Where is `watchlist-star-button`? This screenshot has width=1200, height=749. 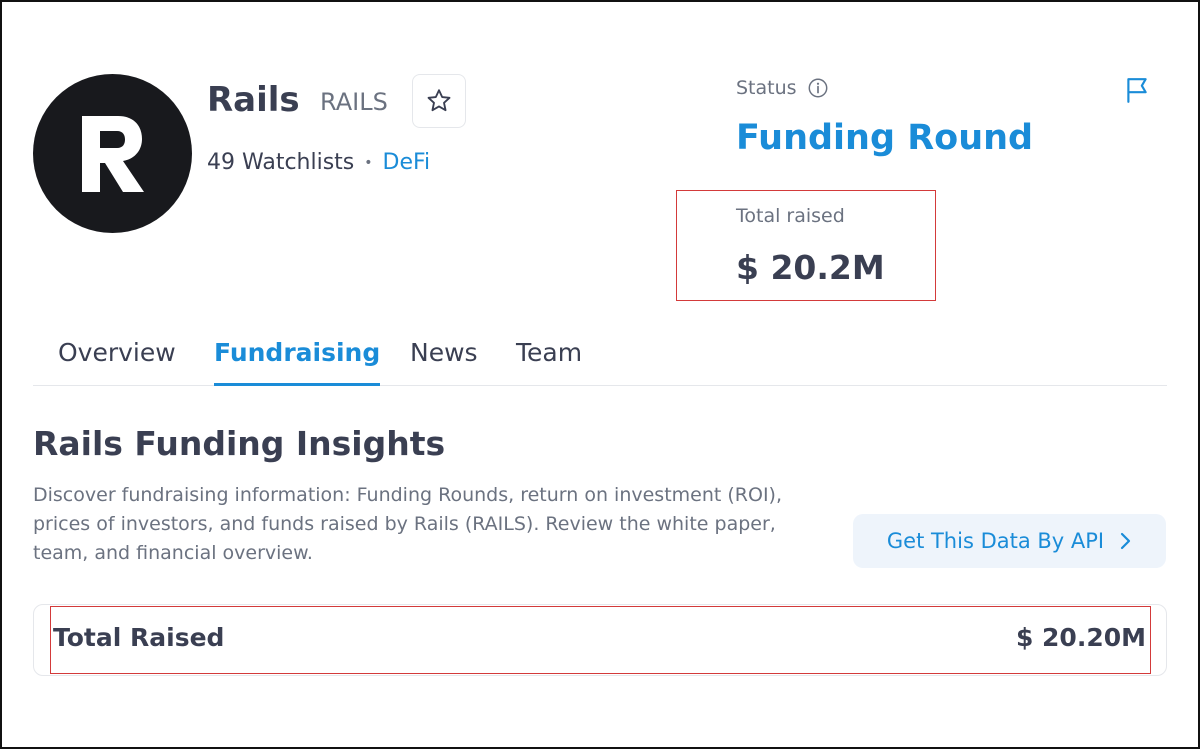
watchlist-star-button is located at coordinates (439, 101).